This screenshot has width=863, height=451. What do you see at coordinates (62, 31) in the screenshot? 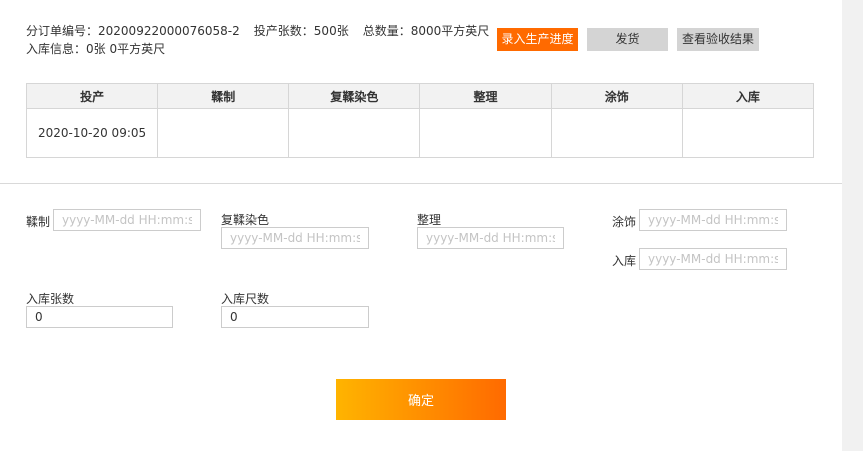
I see `order-number-label: 分订单编号：` at bounding box center [62, 31].